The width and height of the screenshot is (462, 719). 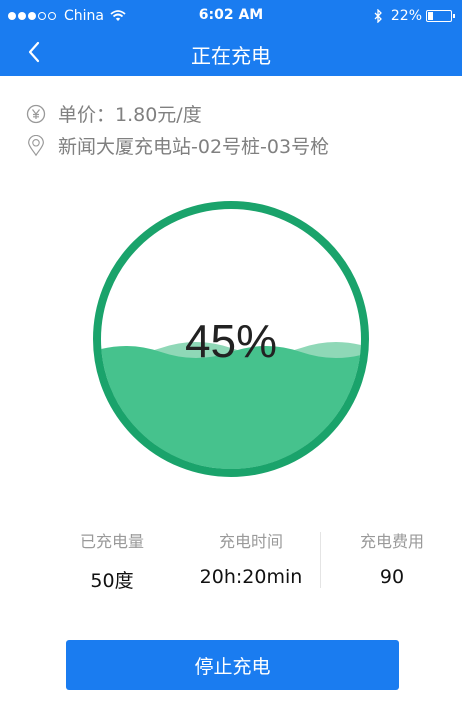 What do you see at coordinates (112, 581) in the screenshot?
I see `stat-value: 50度` at bounding box center [112, 581].